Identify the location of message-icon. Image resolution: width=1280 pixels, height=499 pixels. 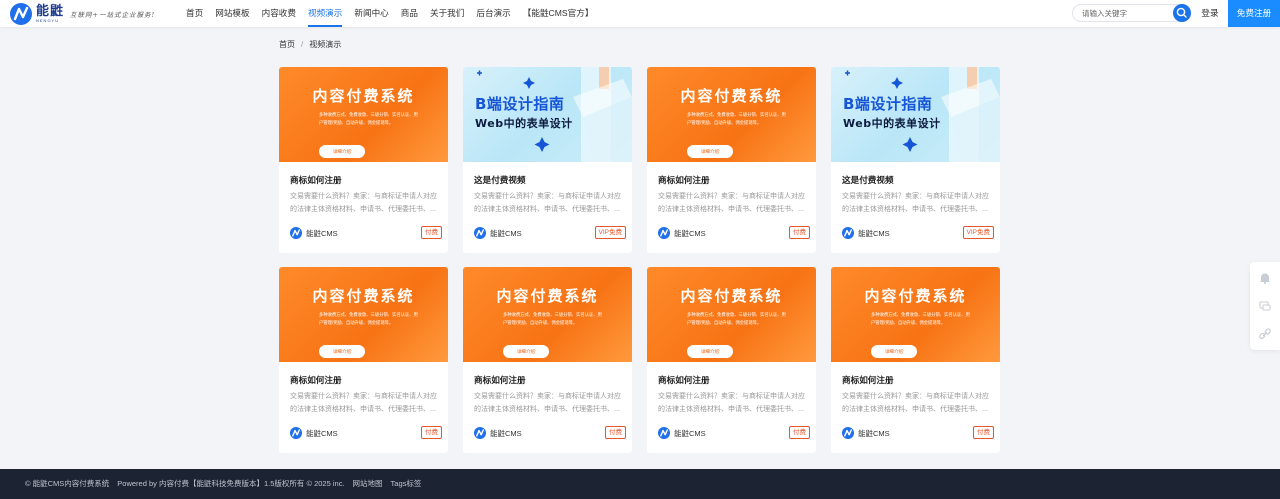
(1265, 306).